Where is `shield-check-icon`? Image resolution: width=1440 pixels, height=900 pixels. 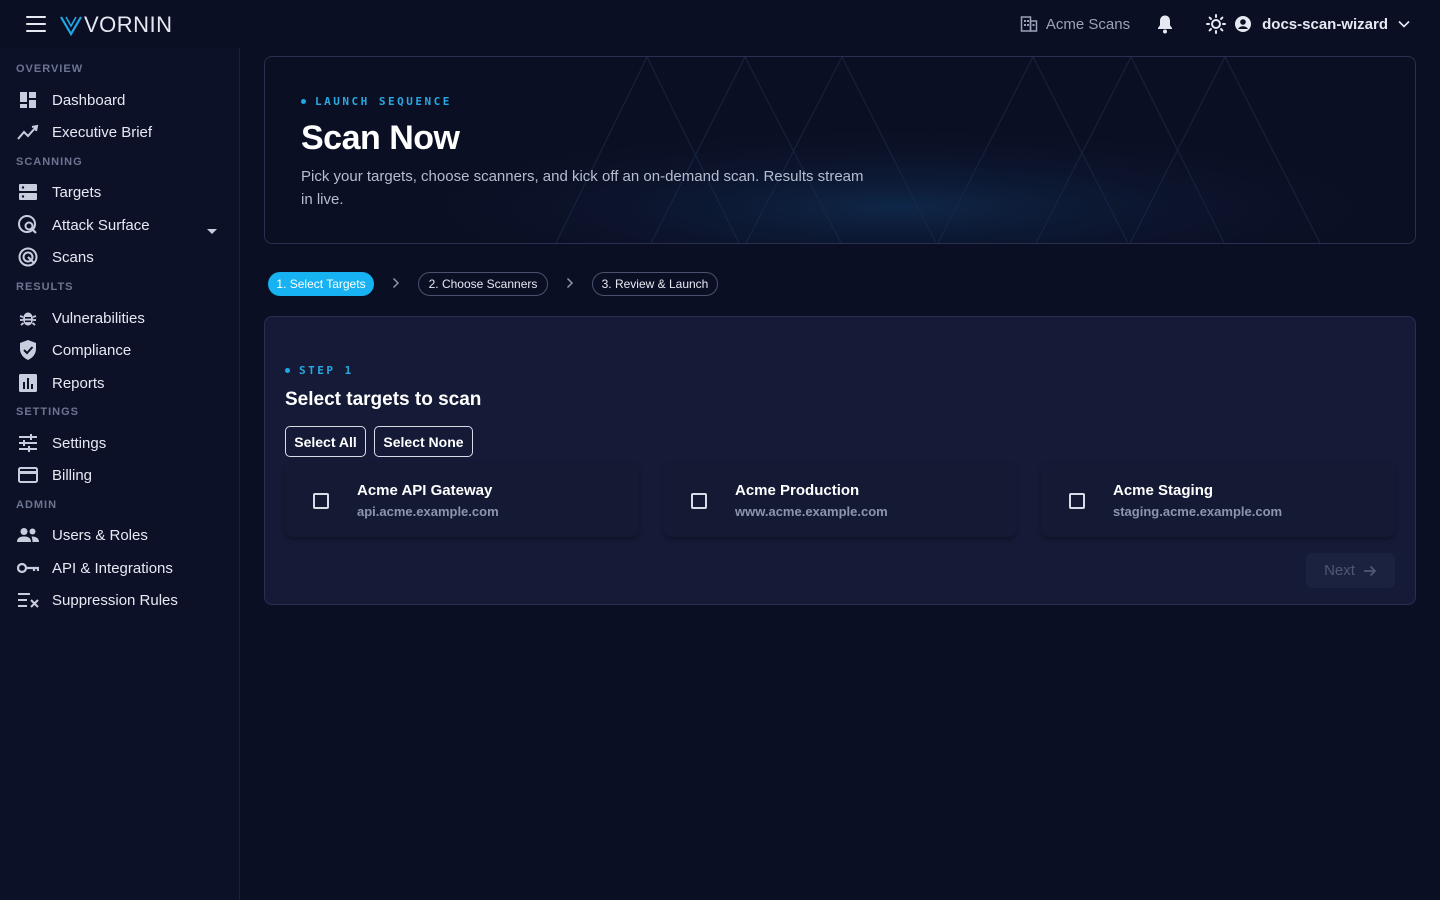
shield-check-icon is located at coordinates (28, 350).